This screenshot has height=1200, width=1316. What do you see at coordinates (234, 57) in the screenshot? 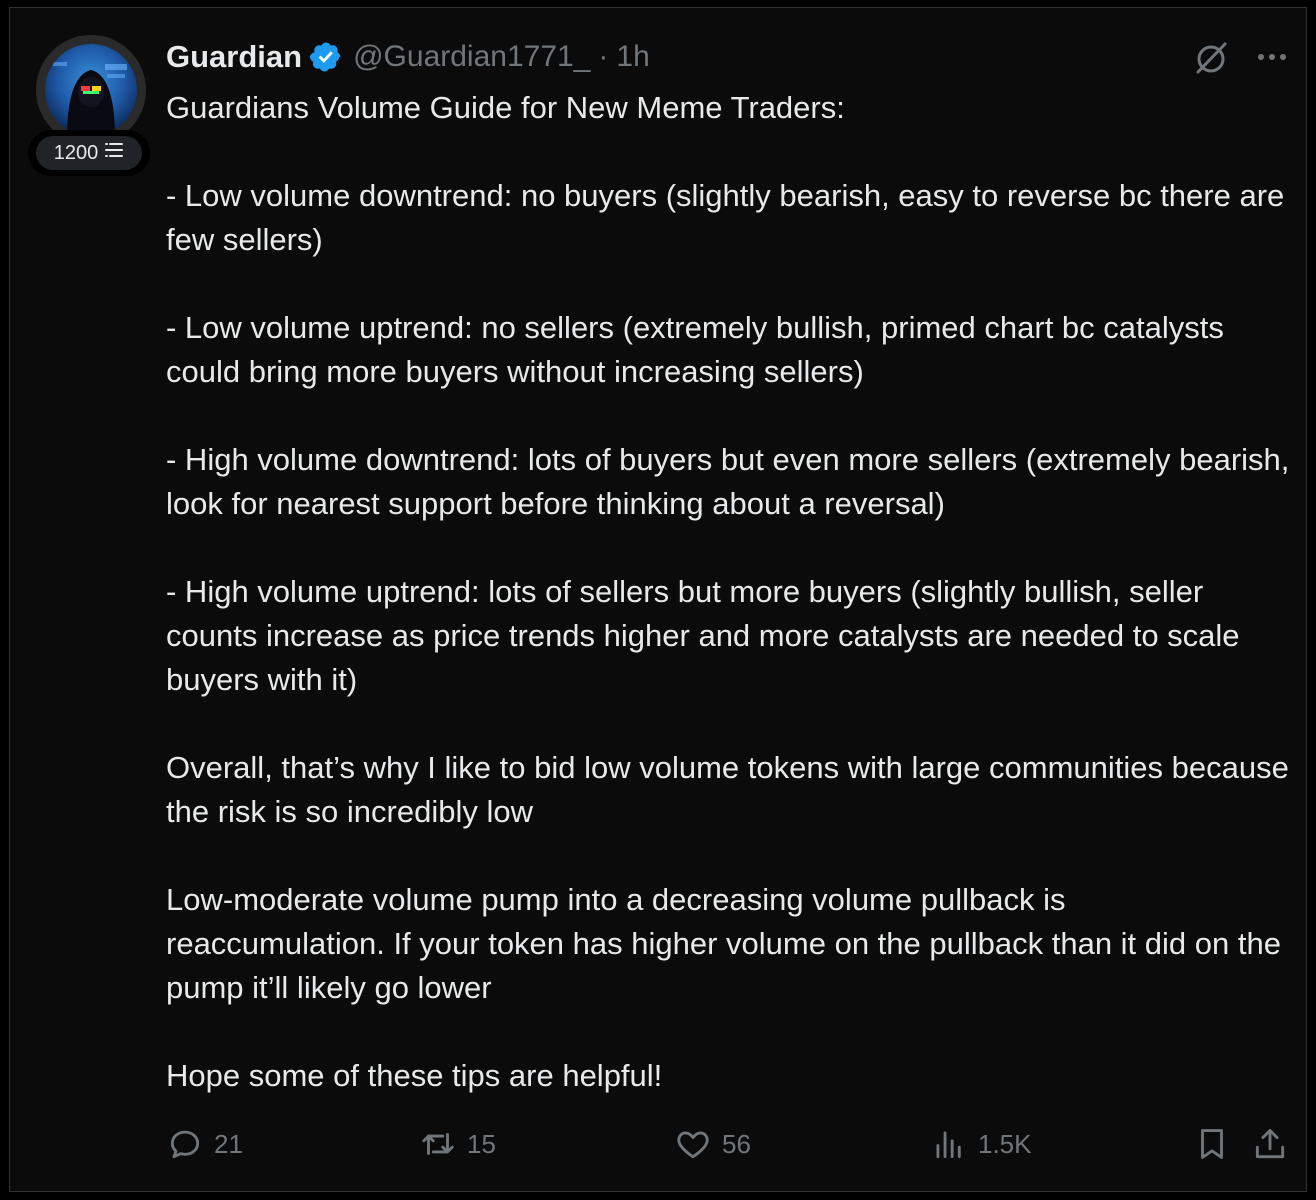
I see `display-name: Guardian` at bounding box center [234, 57].